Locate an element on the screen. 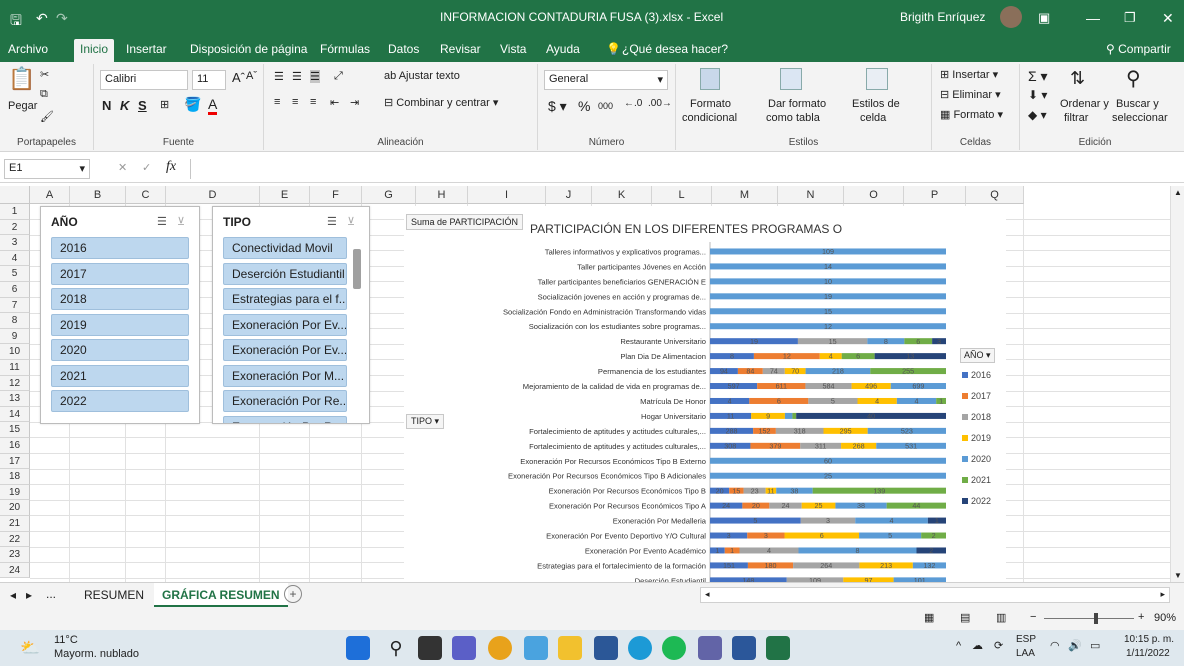  minimize-icon: — is located at coordinates (1093, 18).